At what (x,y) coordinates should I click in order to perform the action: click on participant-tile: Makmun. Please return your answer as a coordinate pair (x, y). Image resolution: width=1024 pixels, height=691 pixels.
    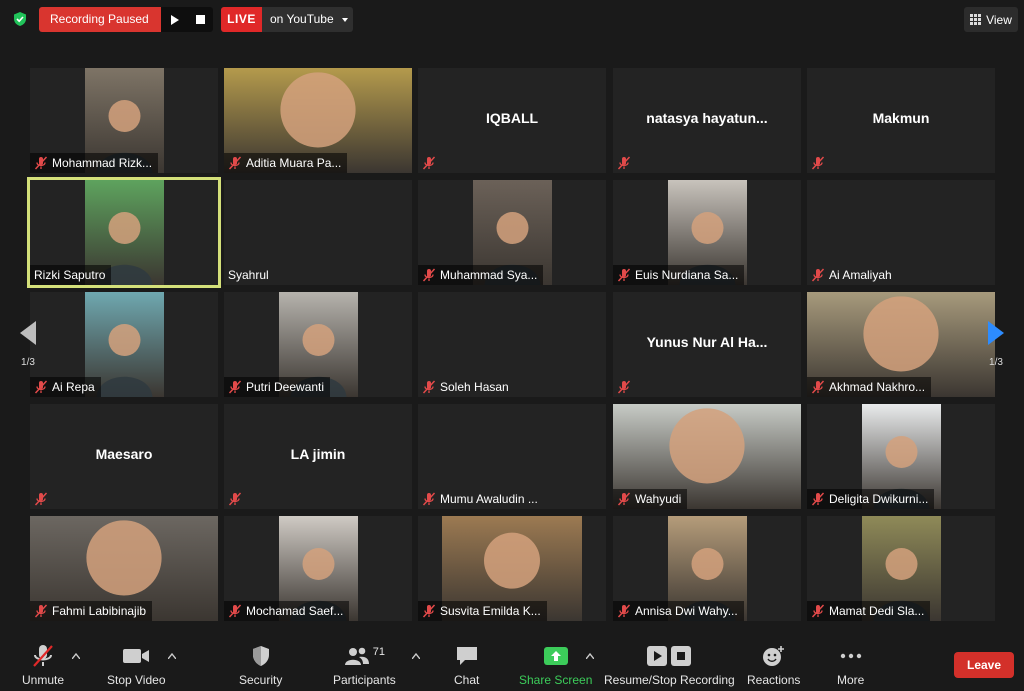
    Looking at the image, I should click on (901, 120).